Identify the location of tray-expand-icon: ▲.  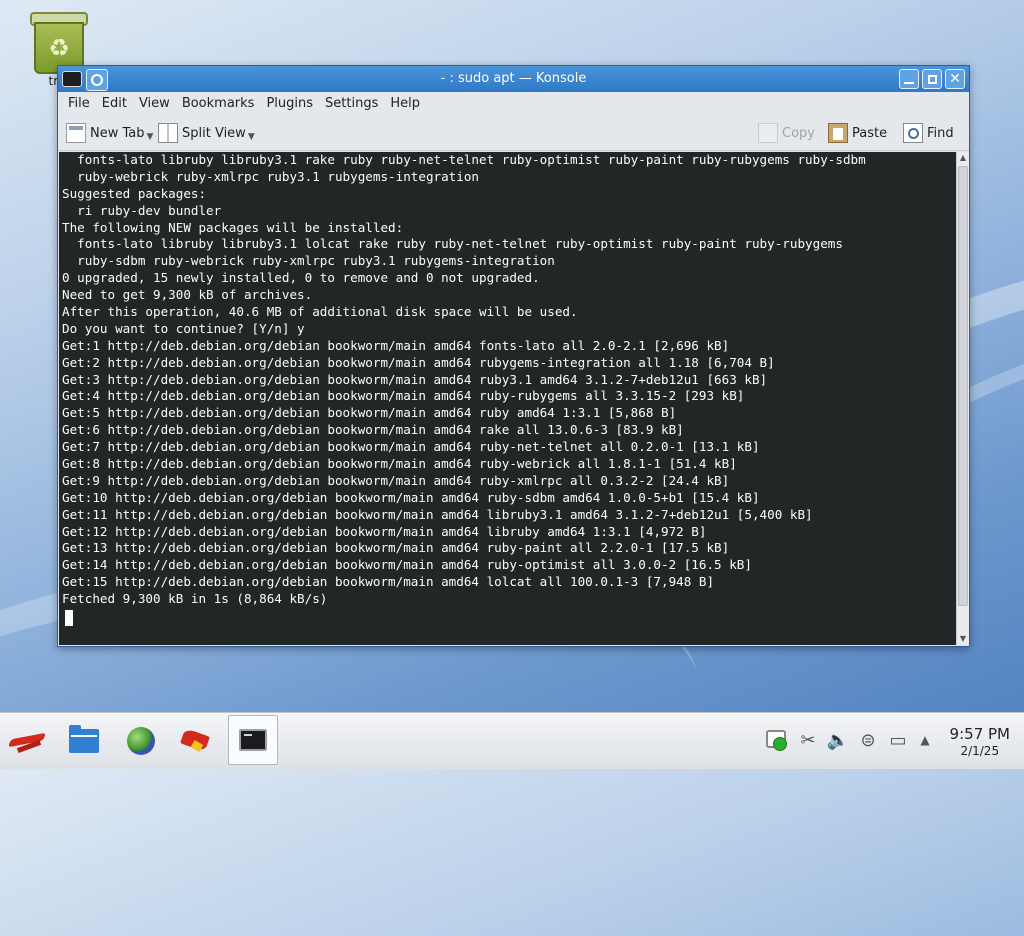
(925, 740).